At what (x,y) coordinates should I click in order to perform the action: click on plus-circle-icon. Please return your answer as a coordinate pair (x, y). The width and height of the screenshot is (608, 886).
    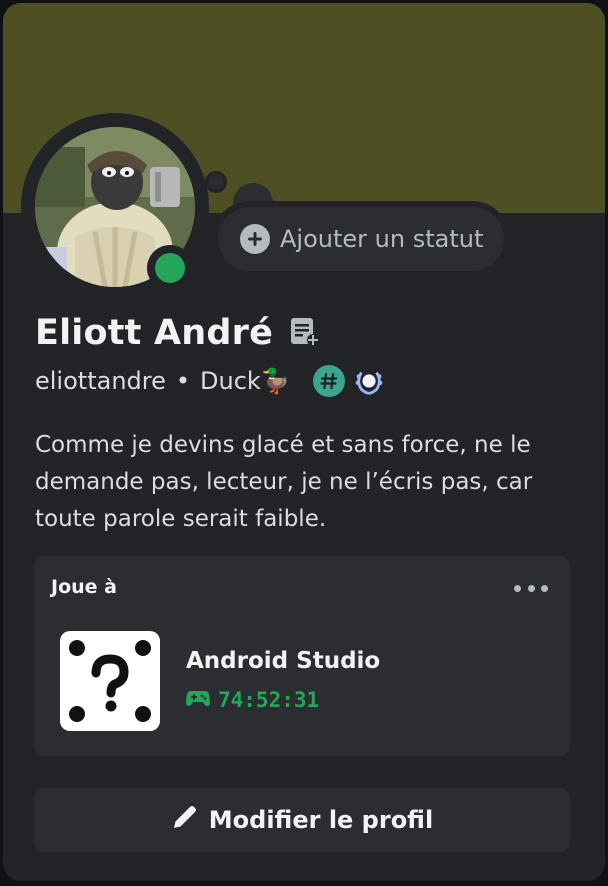
    Looking at the image, I should click on (255, 239).